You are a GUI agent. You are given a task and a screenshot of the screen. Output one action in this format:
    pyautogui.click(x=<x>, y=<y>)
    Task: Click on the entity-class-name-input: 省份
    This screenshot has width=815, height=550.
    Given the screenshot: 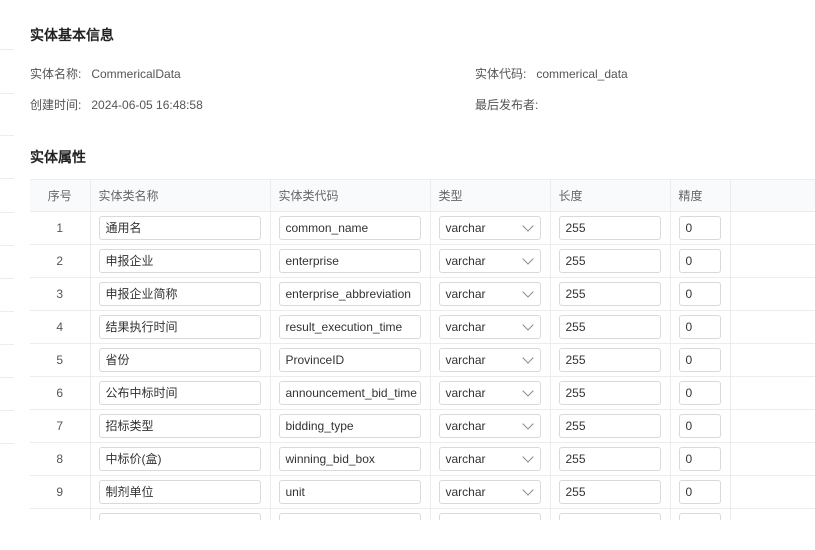 What is the action you would take?
    pyautogui.click(x=179, y=359)
    